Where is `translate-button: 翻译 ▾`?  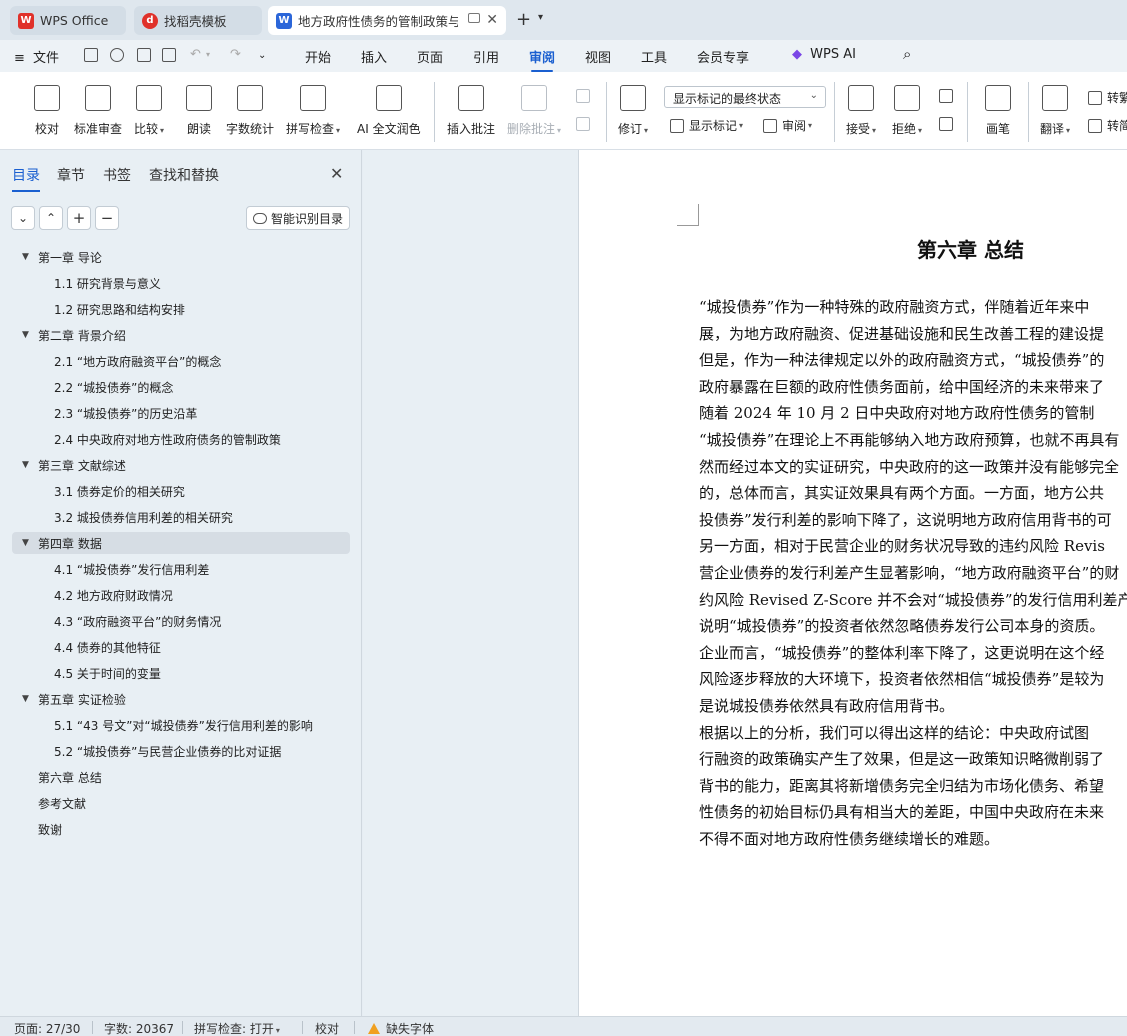 translate-button: 翻译 ▾ is located at coordinates (1055, 113).